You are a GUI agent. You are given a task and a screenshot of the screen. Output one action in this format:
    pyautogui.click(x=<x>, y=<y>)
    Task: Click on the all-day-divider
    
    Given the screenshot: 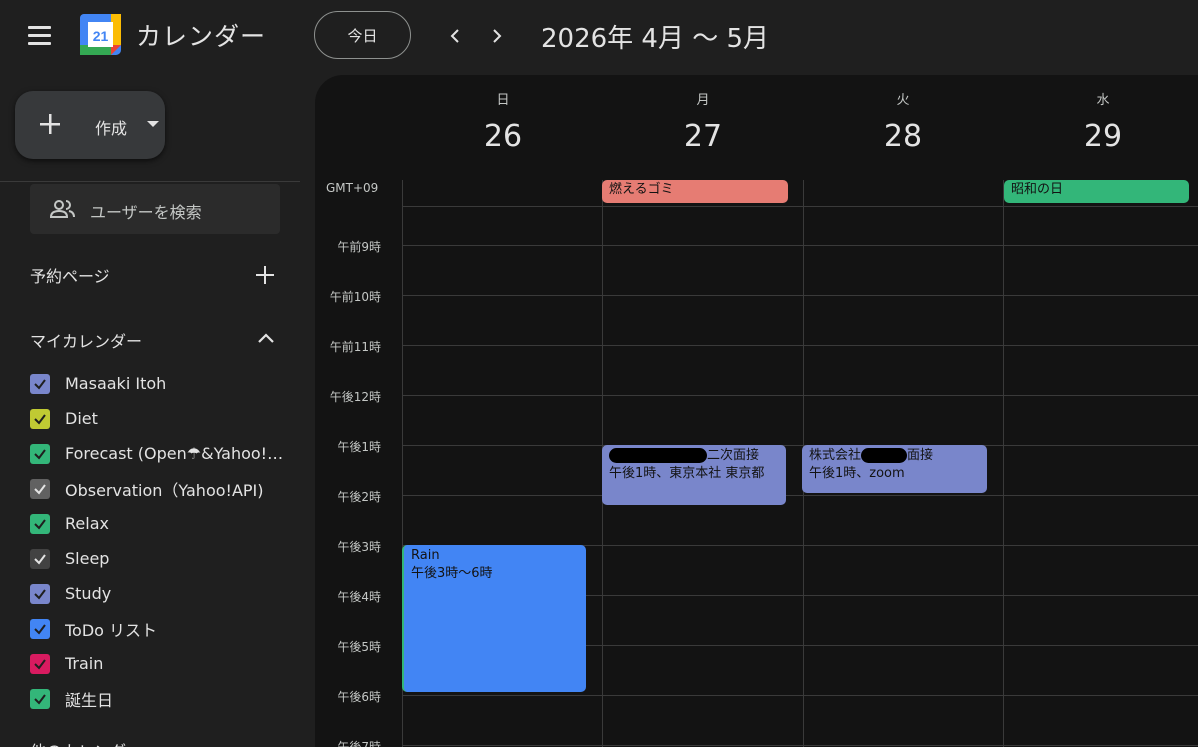 What is the action you would take?
    pyautogui.click(x=800, y=206)
    